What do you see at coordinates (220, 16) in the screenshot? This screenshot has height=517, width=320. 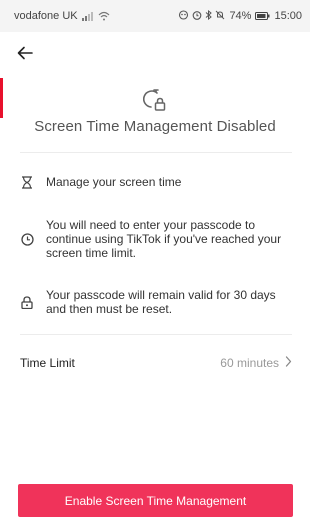 I see `mute-icon` at bounding box center [220, 16].